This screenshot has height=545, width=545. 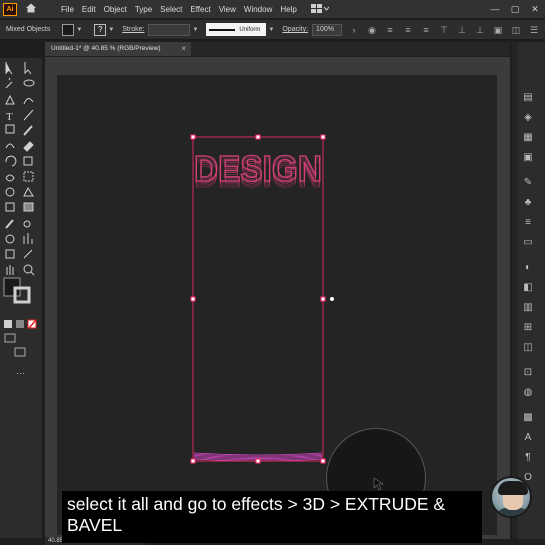 What do you see at coordinates (528, 118) in the screenshot?
I see `layers-icon: ◈` at bounding box center [528, 118].